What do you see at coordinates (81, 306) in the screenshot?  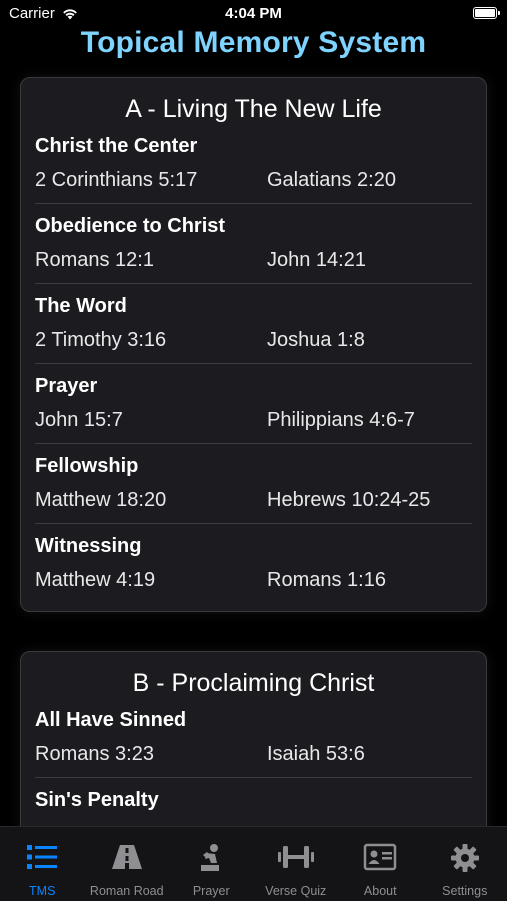 I see `topic-name: The Word` at bounding box center [81, 306].